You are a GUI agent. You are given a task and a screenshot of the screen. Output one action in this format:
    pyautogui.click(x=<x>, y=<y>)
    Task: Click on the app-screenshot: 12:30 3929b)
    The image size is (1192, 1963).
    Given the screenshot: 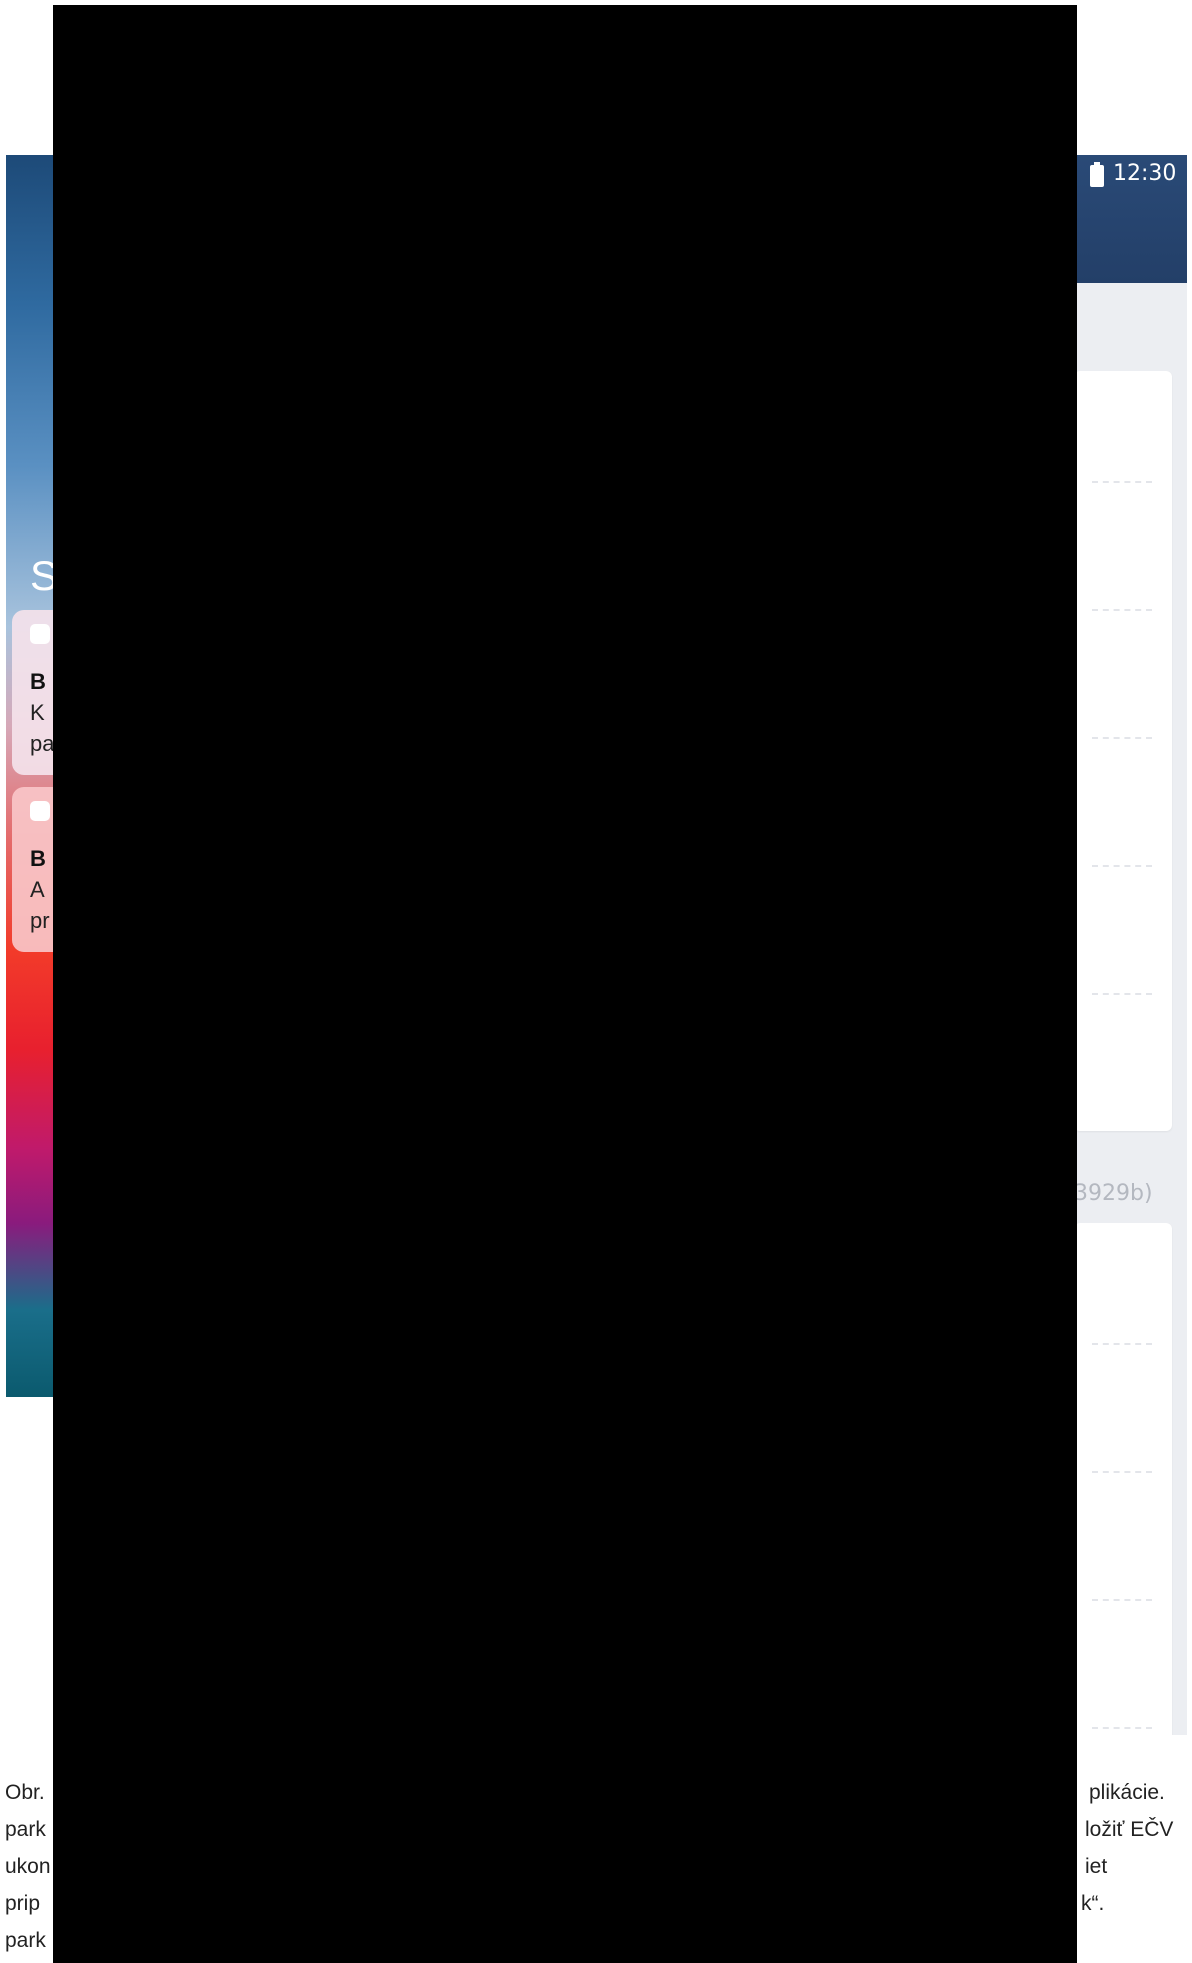 What is the action you would take?
    pyautogui.click(x=1123, y=945)
    